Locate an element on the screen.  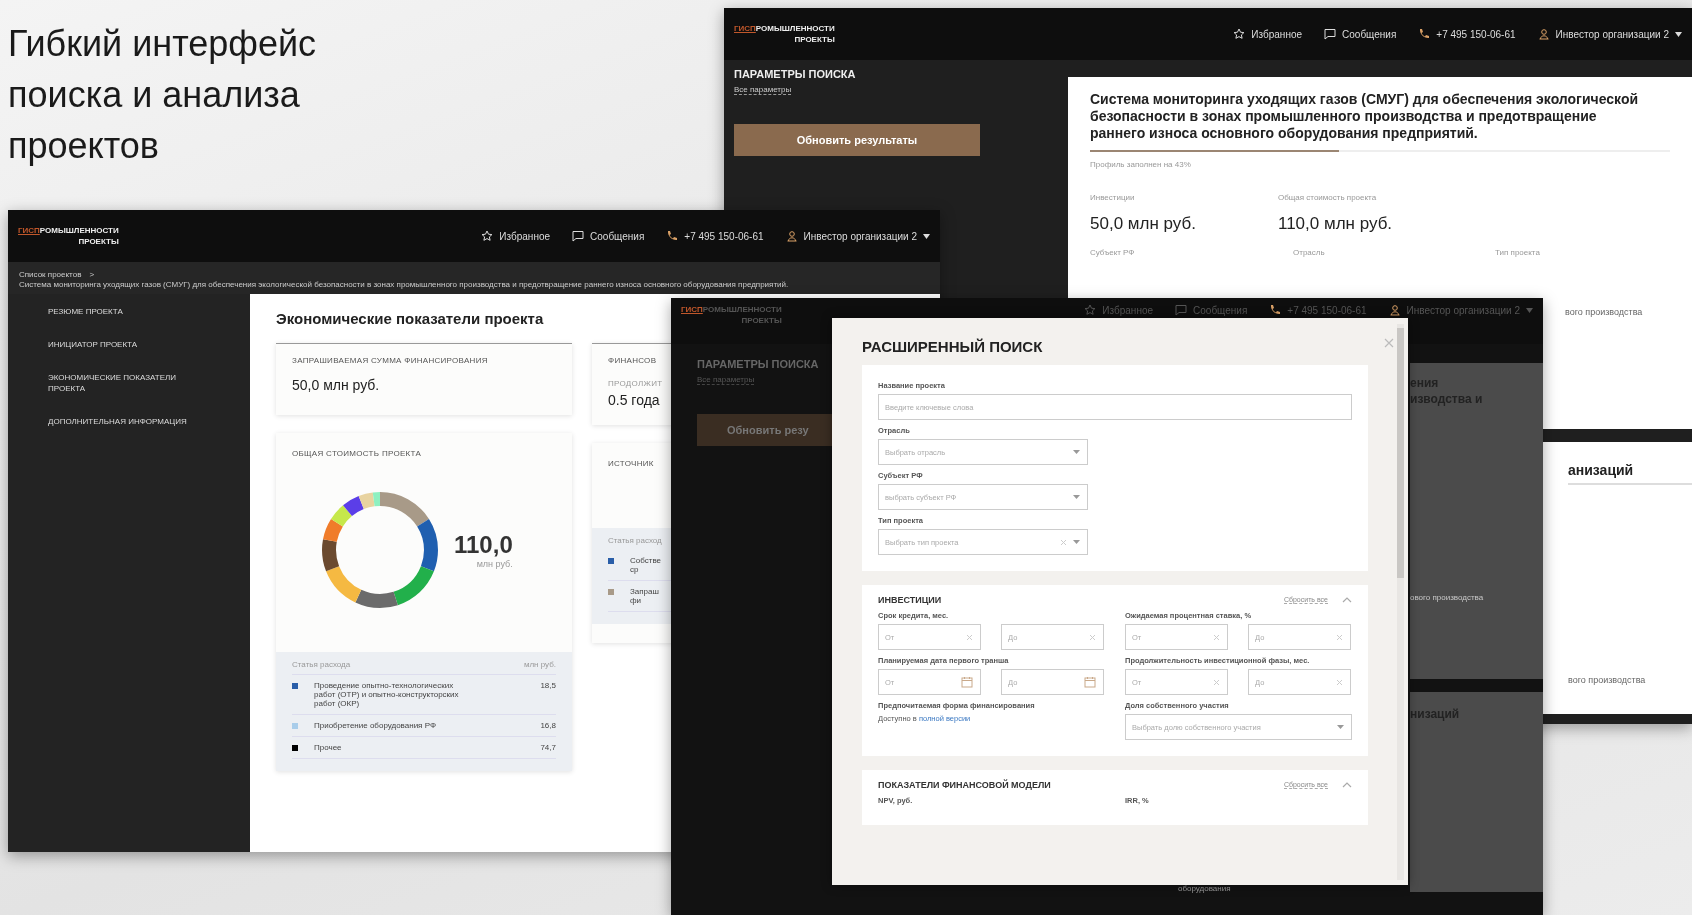
legend-label: Прочее is located at coordinates (328, 747).